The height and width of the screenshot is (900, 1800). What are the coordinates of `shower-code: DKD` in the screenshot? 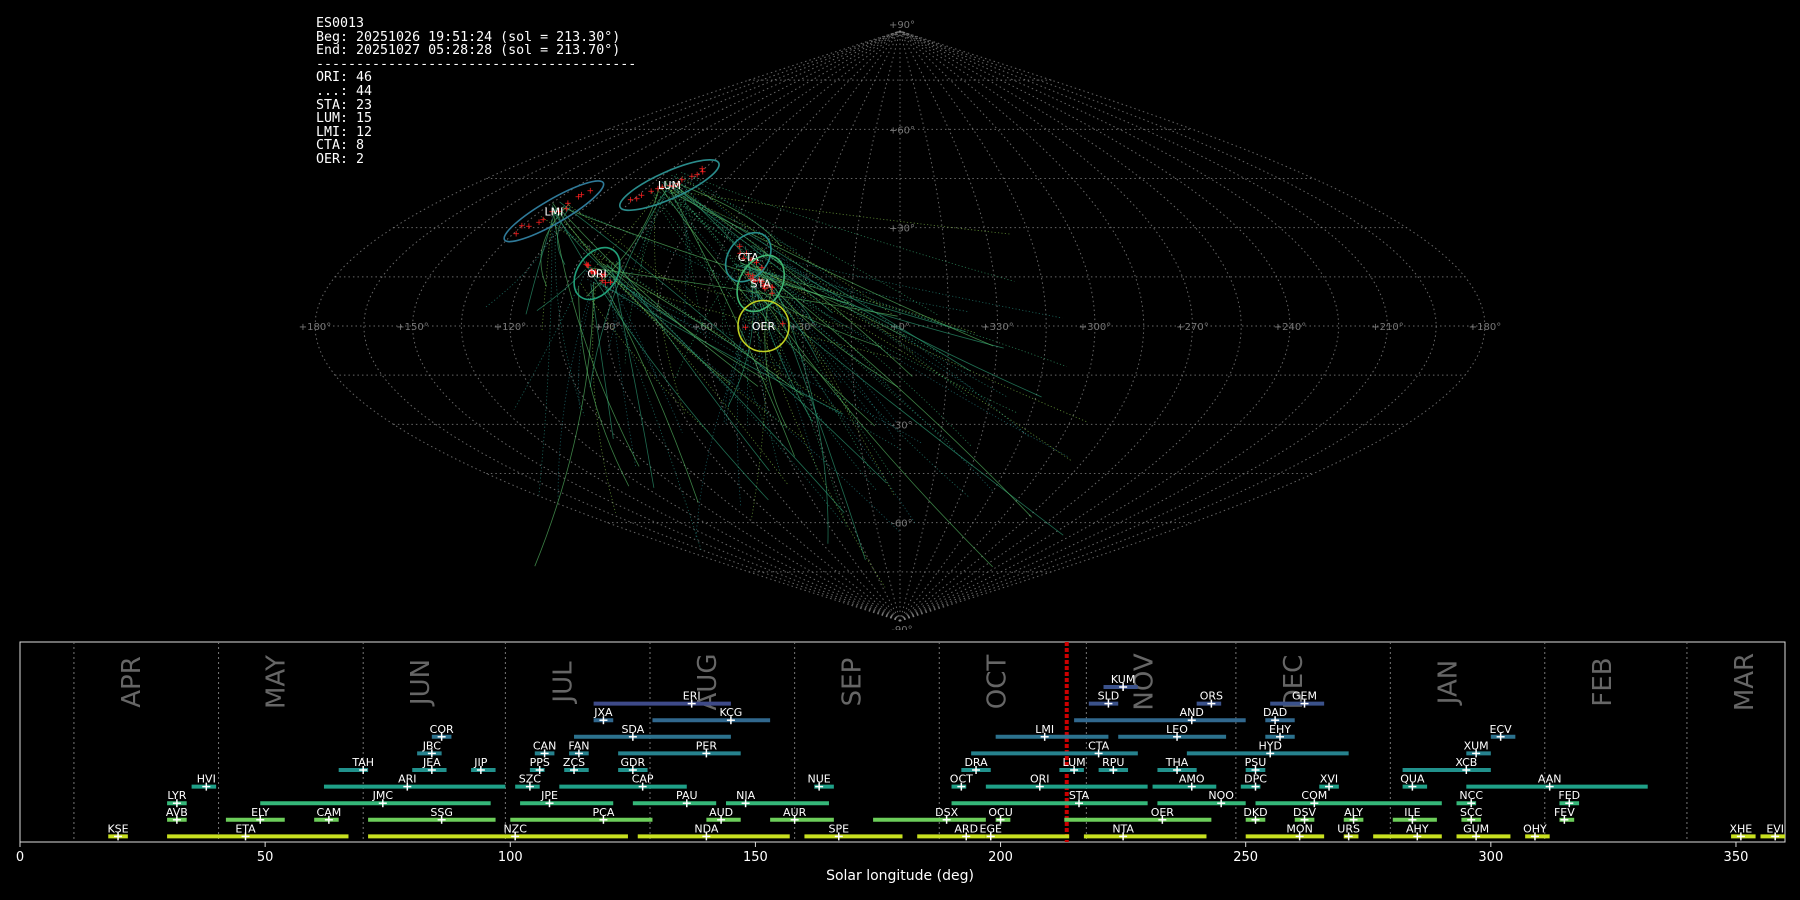 It's located at (1255, 812).